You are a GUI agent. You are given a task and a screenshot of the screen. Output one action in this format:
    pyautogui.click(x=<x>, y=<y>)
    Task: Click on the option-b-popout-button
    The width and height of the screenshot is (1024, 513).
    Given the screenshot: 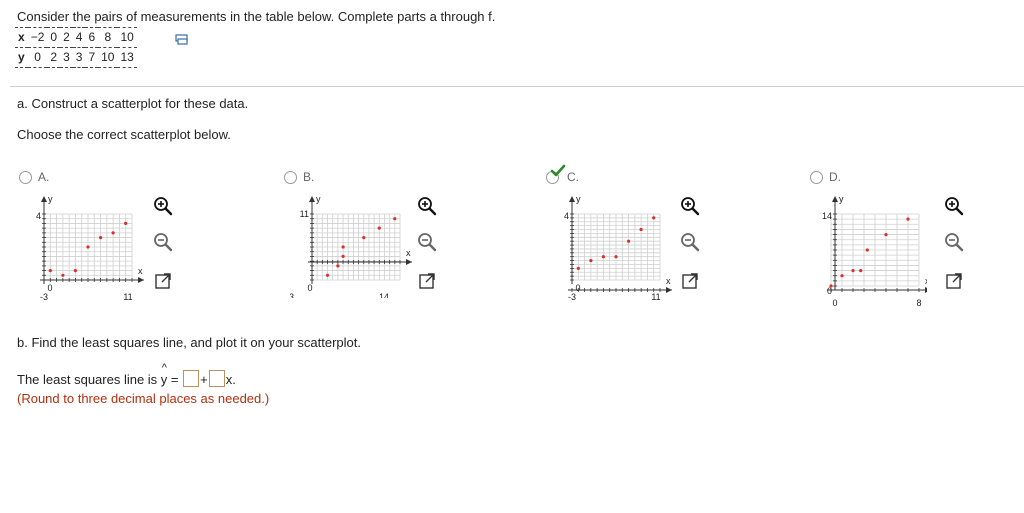 What is the action you would take?
    pyautogui.click(x=427, y=283)
    